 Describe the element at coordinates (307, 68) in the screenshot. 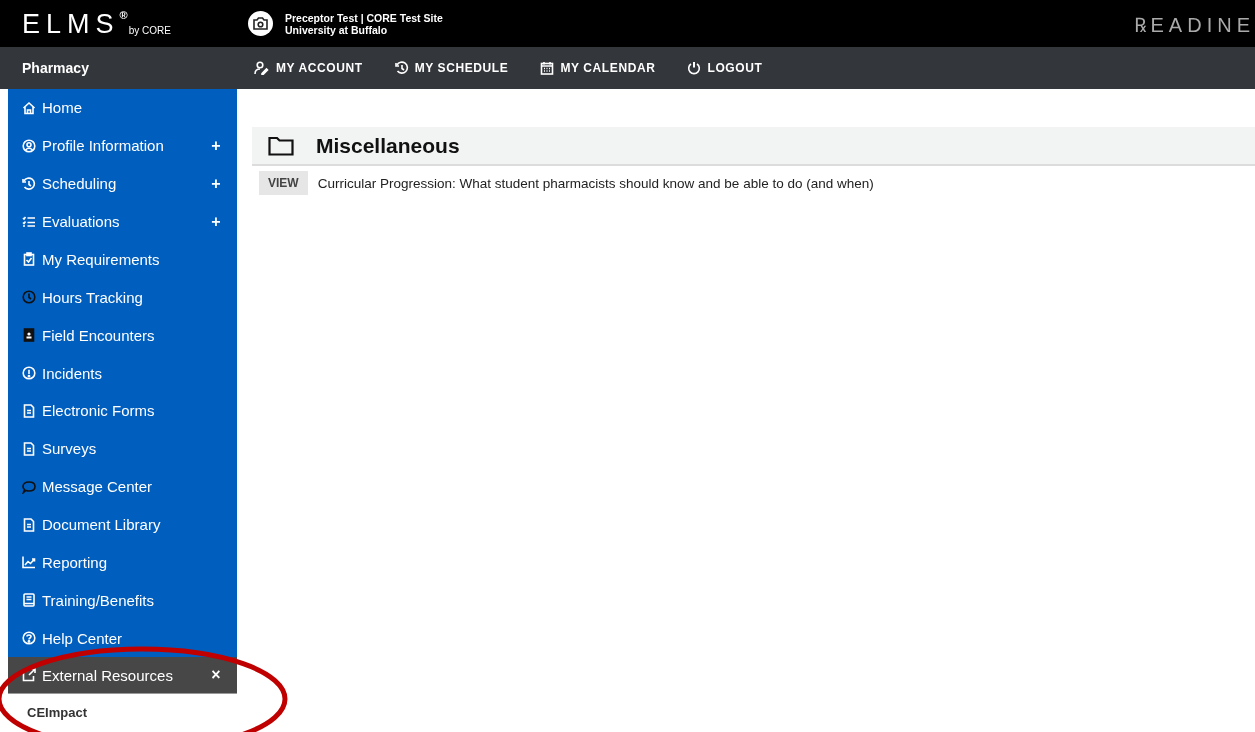

I see `nav-link: MY ACCOUNT` at that location.